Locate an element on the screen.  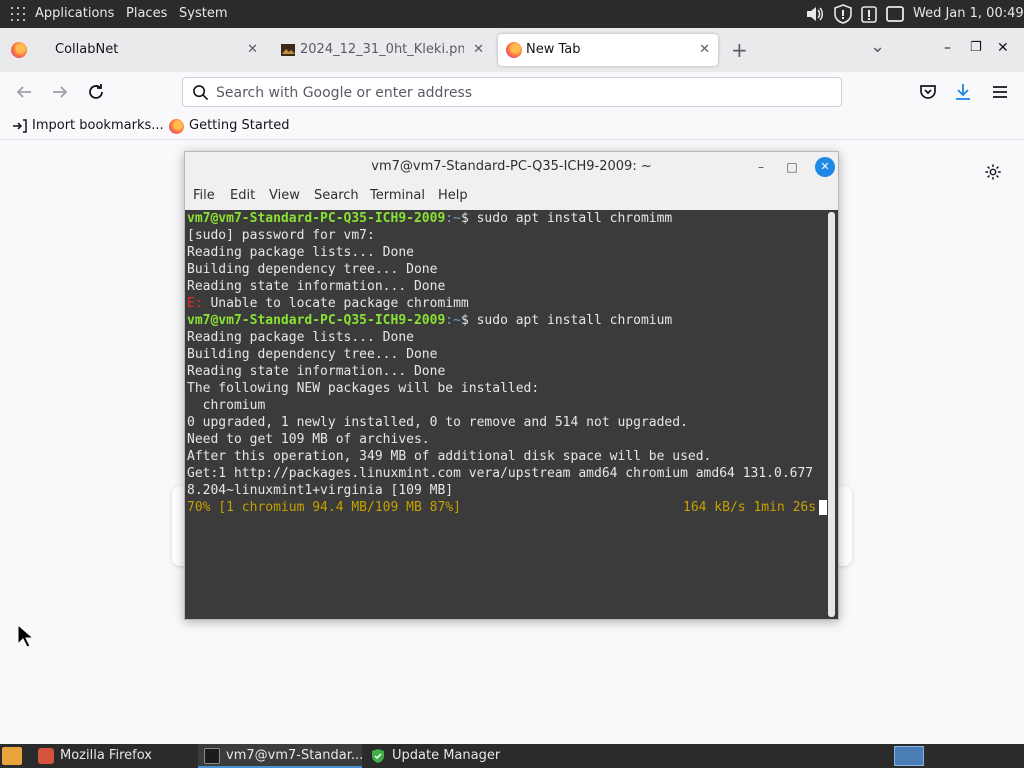
update-notification-icon is located at coordinates (869, 14).